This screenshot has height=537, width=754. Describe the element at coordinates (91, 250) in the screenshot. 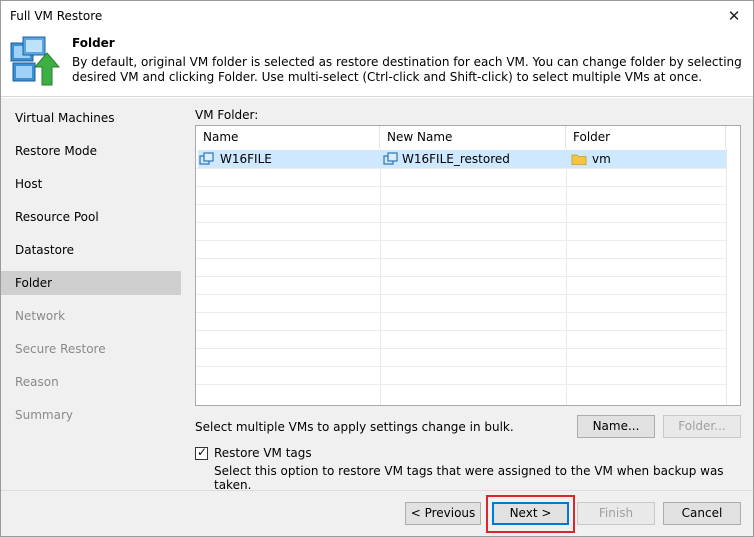

I see `sidebar-item-datastore: Datastore` at that location.